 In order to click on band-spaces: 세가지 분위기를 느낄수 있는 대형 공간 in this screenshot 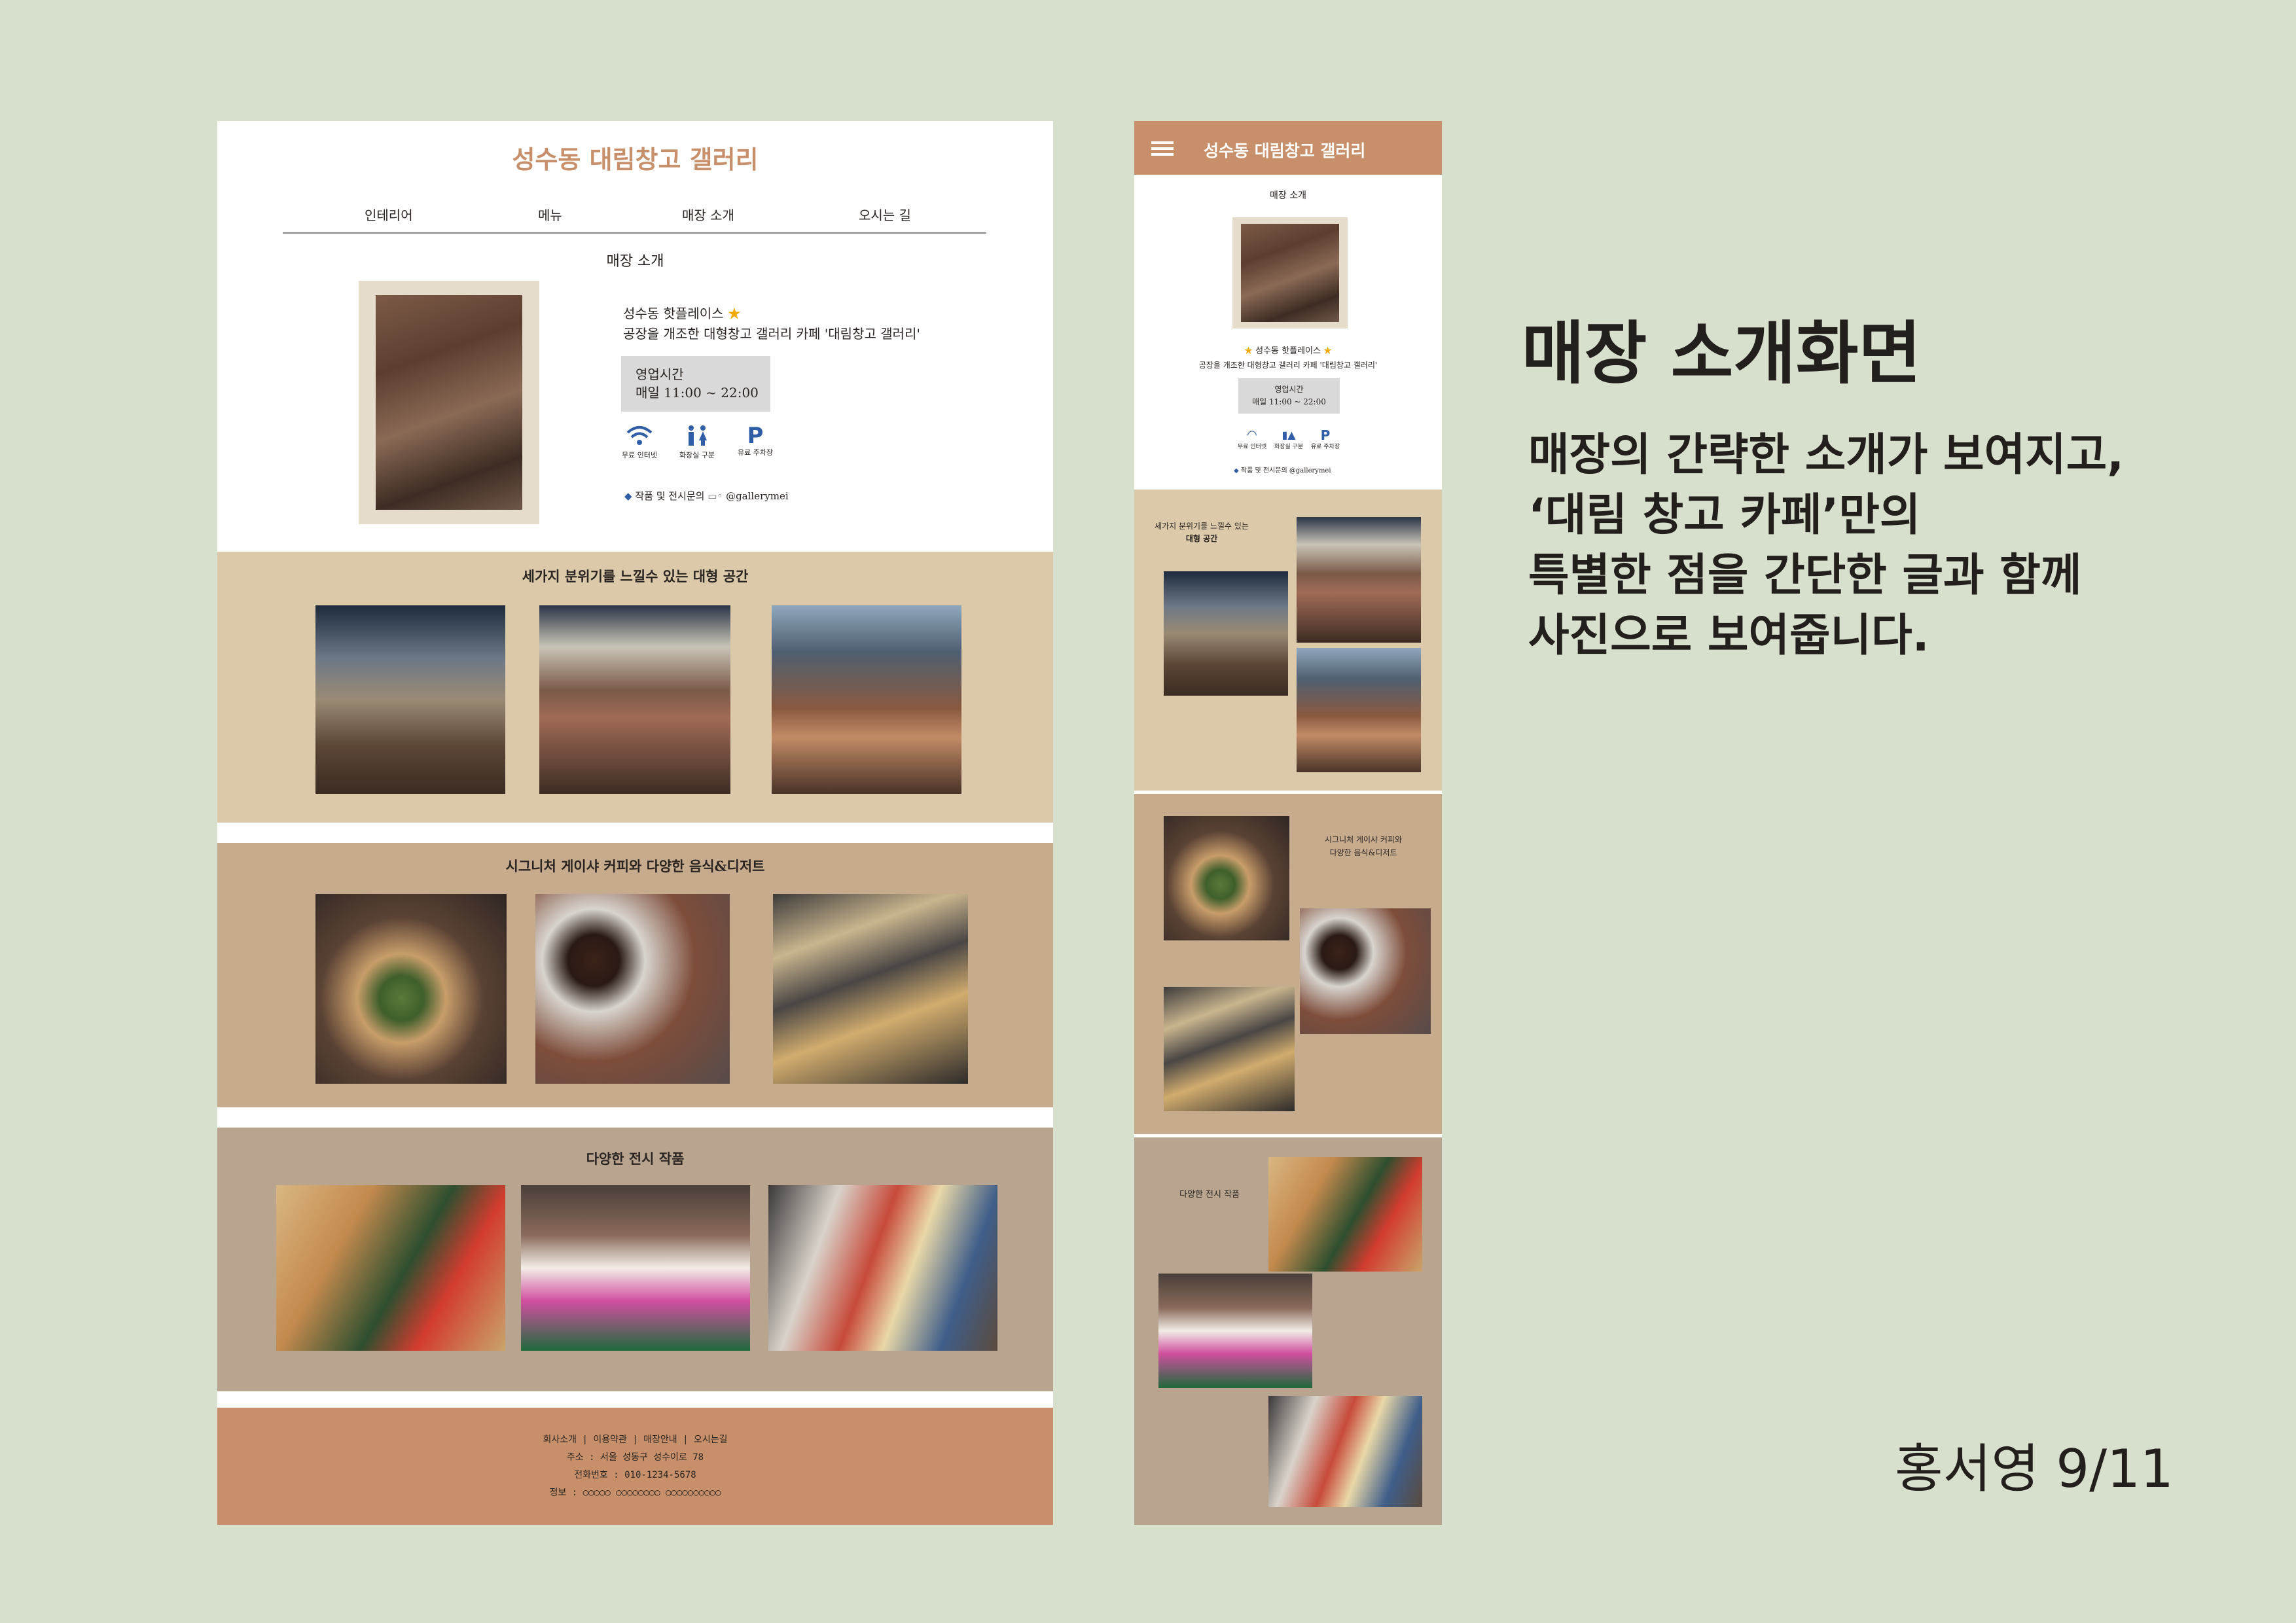, I will do `click(635, 687)`.